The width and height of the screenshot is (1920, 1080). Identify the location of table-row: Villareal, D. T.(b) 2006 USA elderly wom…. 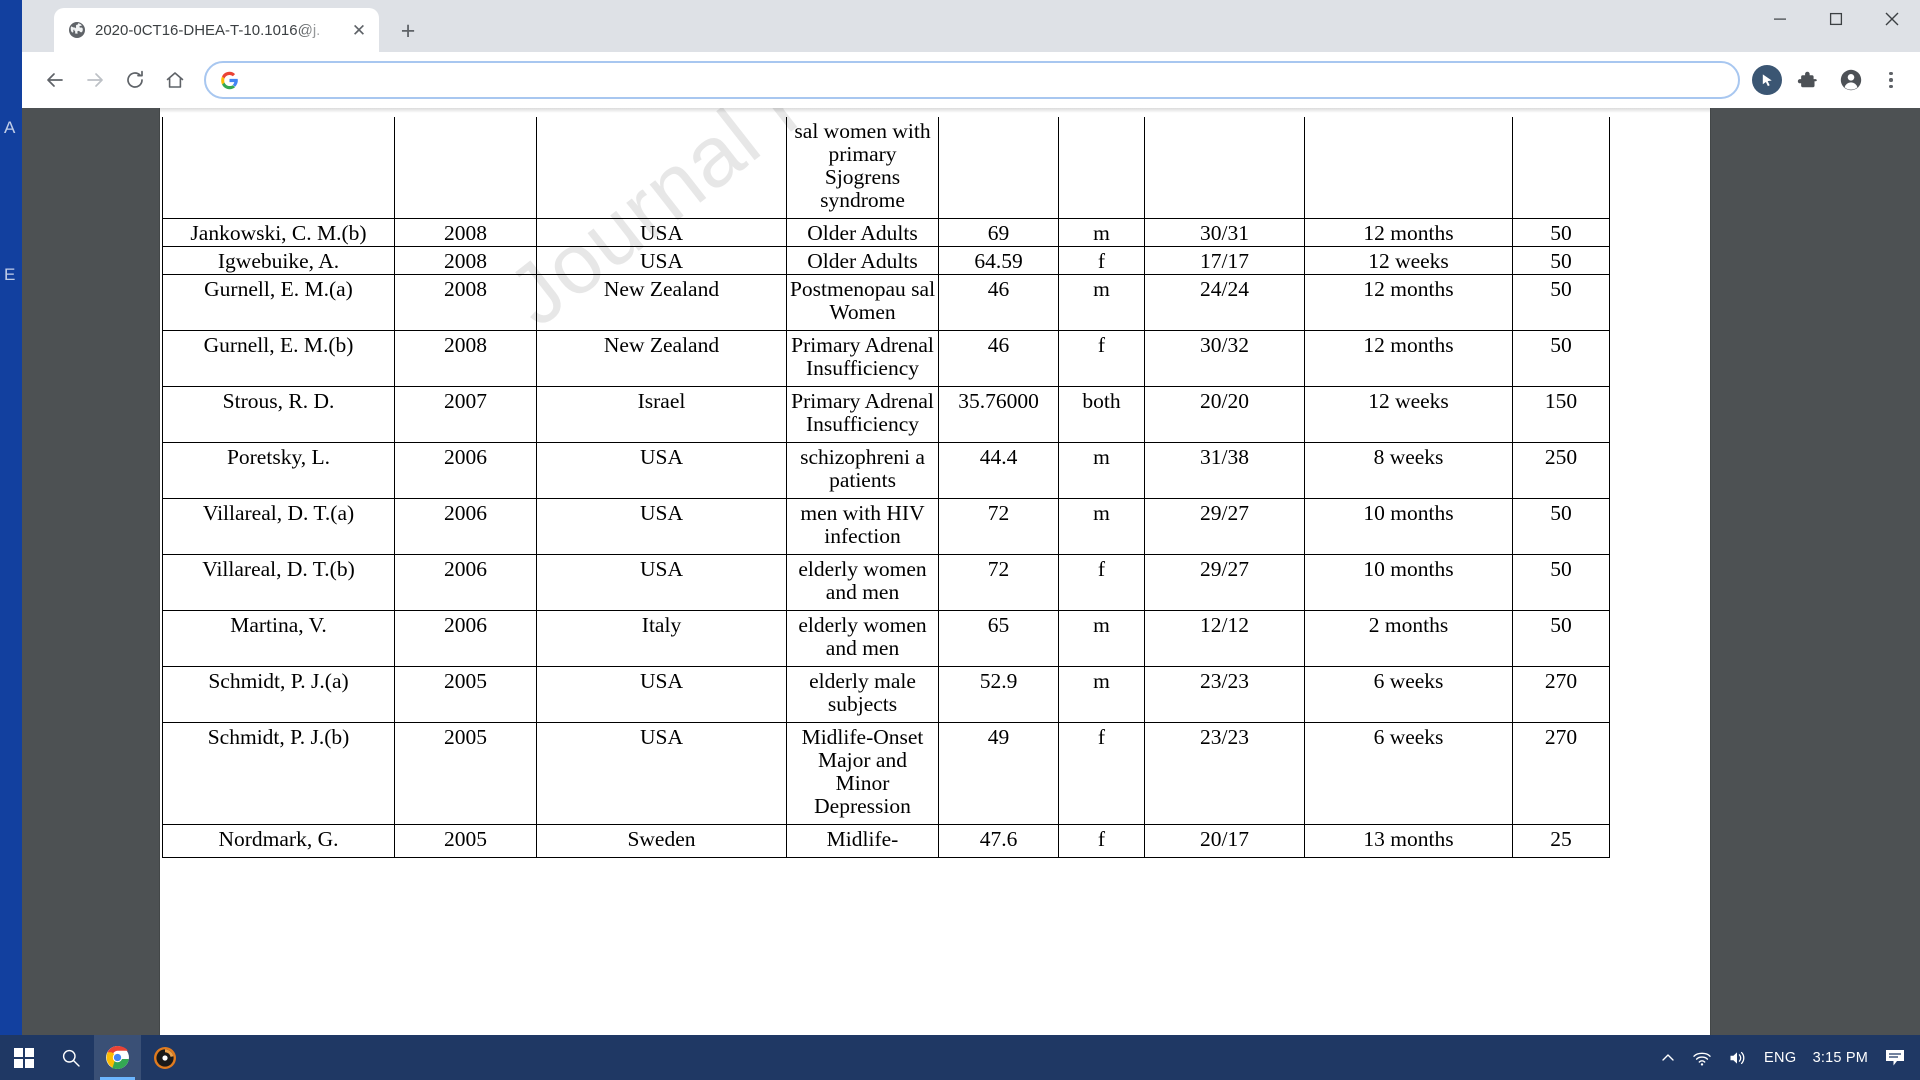
(886, 582).